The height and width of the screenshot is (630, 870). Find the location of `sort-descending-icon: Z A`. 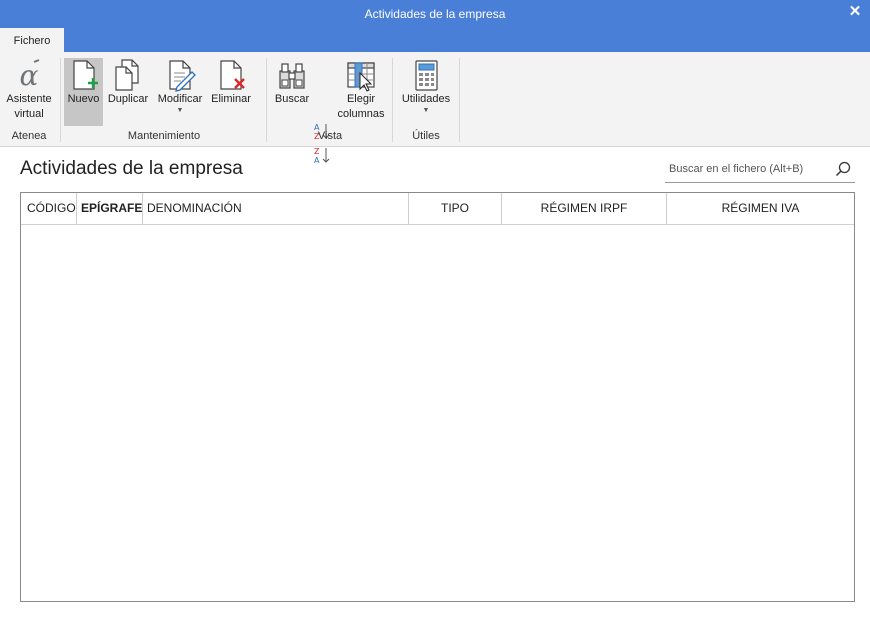

sort-descending-icon: Z A is located at coordinates (322, 156).